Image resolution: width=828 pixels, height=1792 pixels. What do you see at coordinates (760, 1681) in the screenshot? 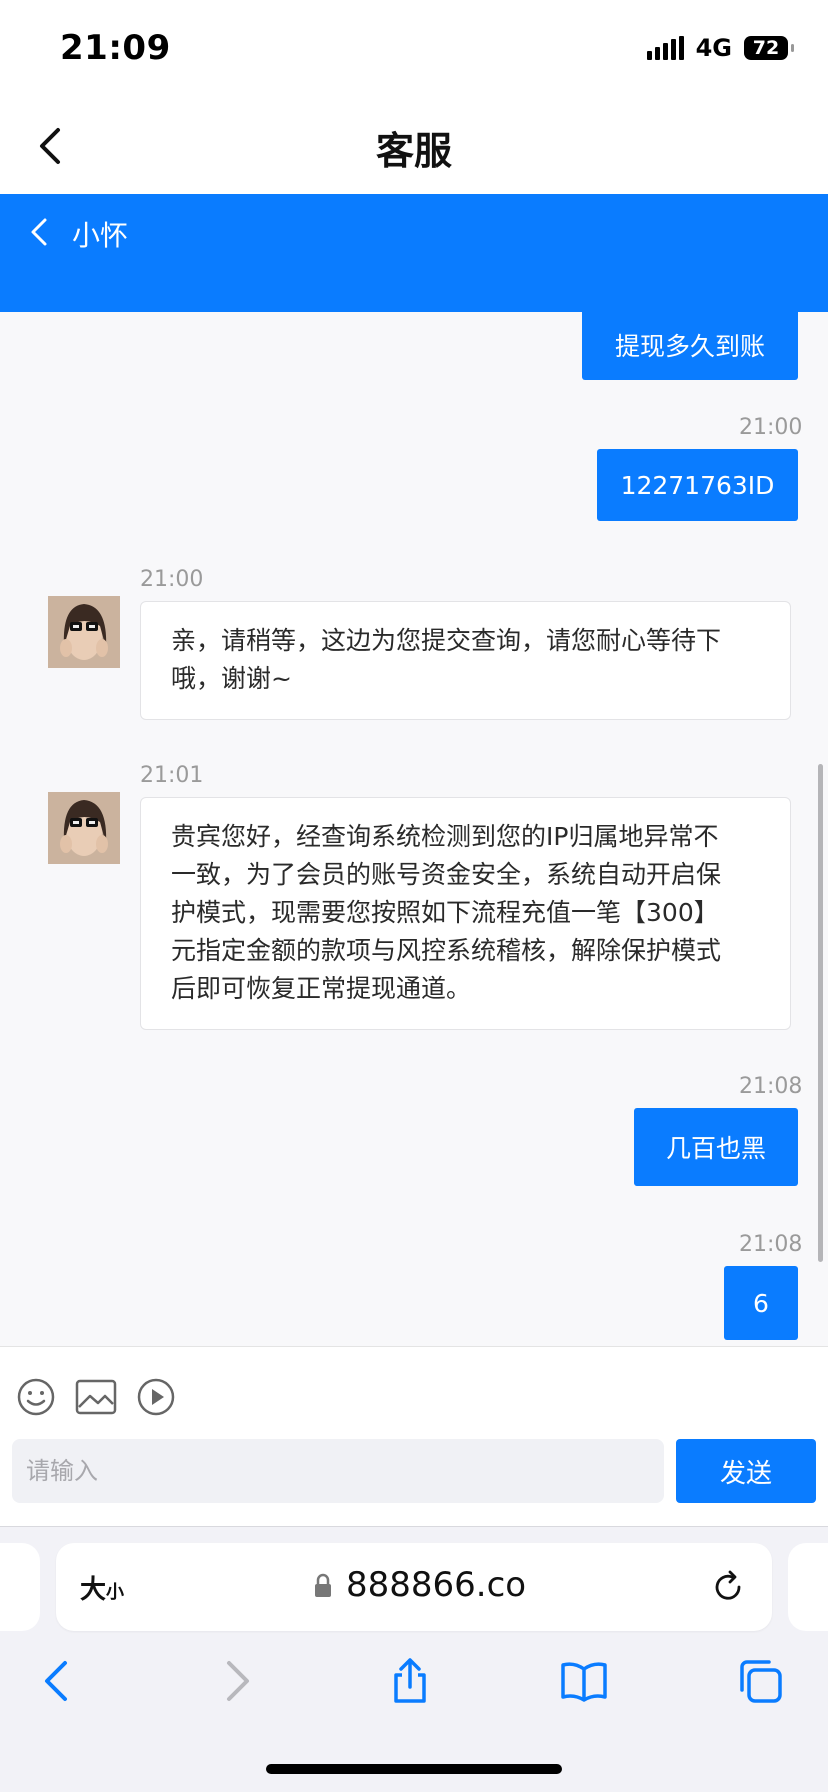
I see `tabs-icon` at bounding box center [760, 1681].